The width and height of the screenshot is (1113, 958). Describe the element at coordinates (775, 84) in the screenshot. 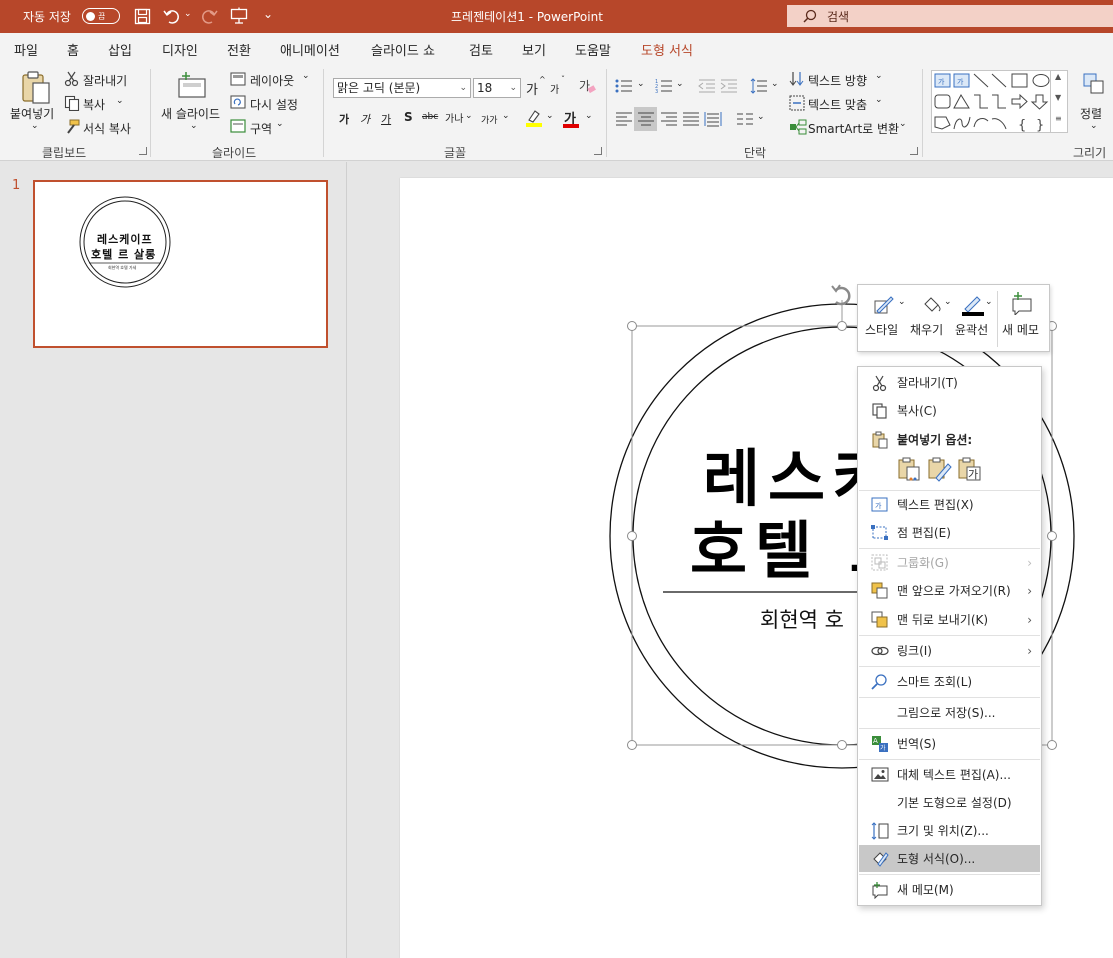

I see `line-spacing-dropdown-icon: ⌄` at that location.